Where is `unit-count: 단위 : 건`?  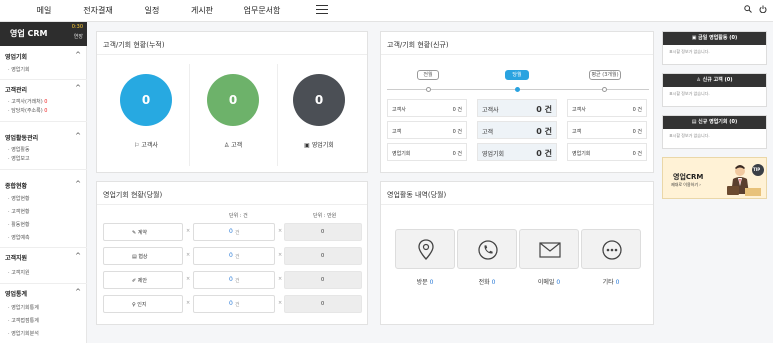
unit-count: 단위 : 건 is located at coordinates (238, 216).